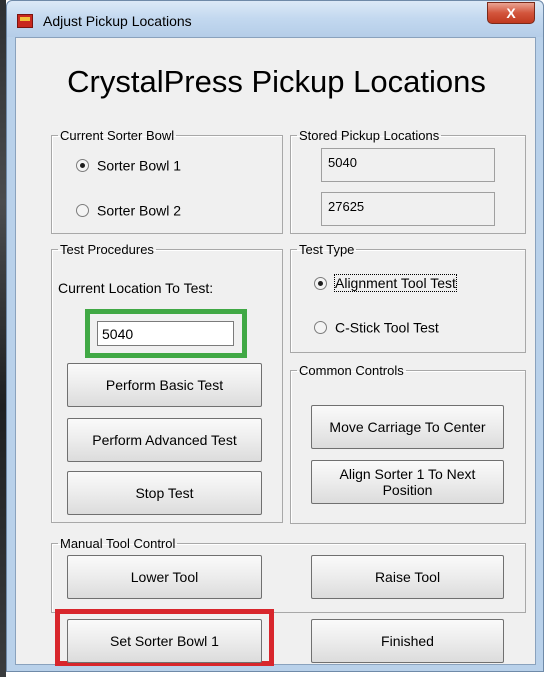 The image size is (550, 677). I want to click on stop-test-button: Stop Test, so click(164, 493).